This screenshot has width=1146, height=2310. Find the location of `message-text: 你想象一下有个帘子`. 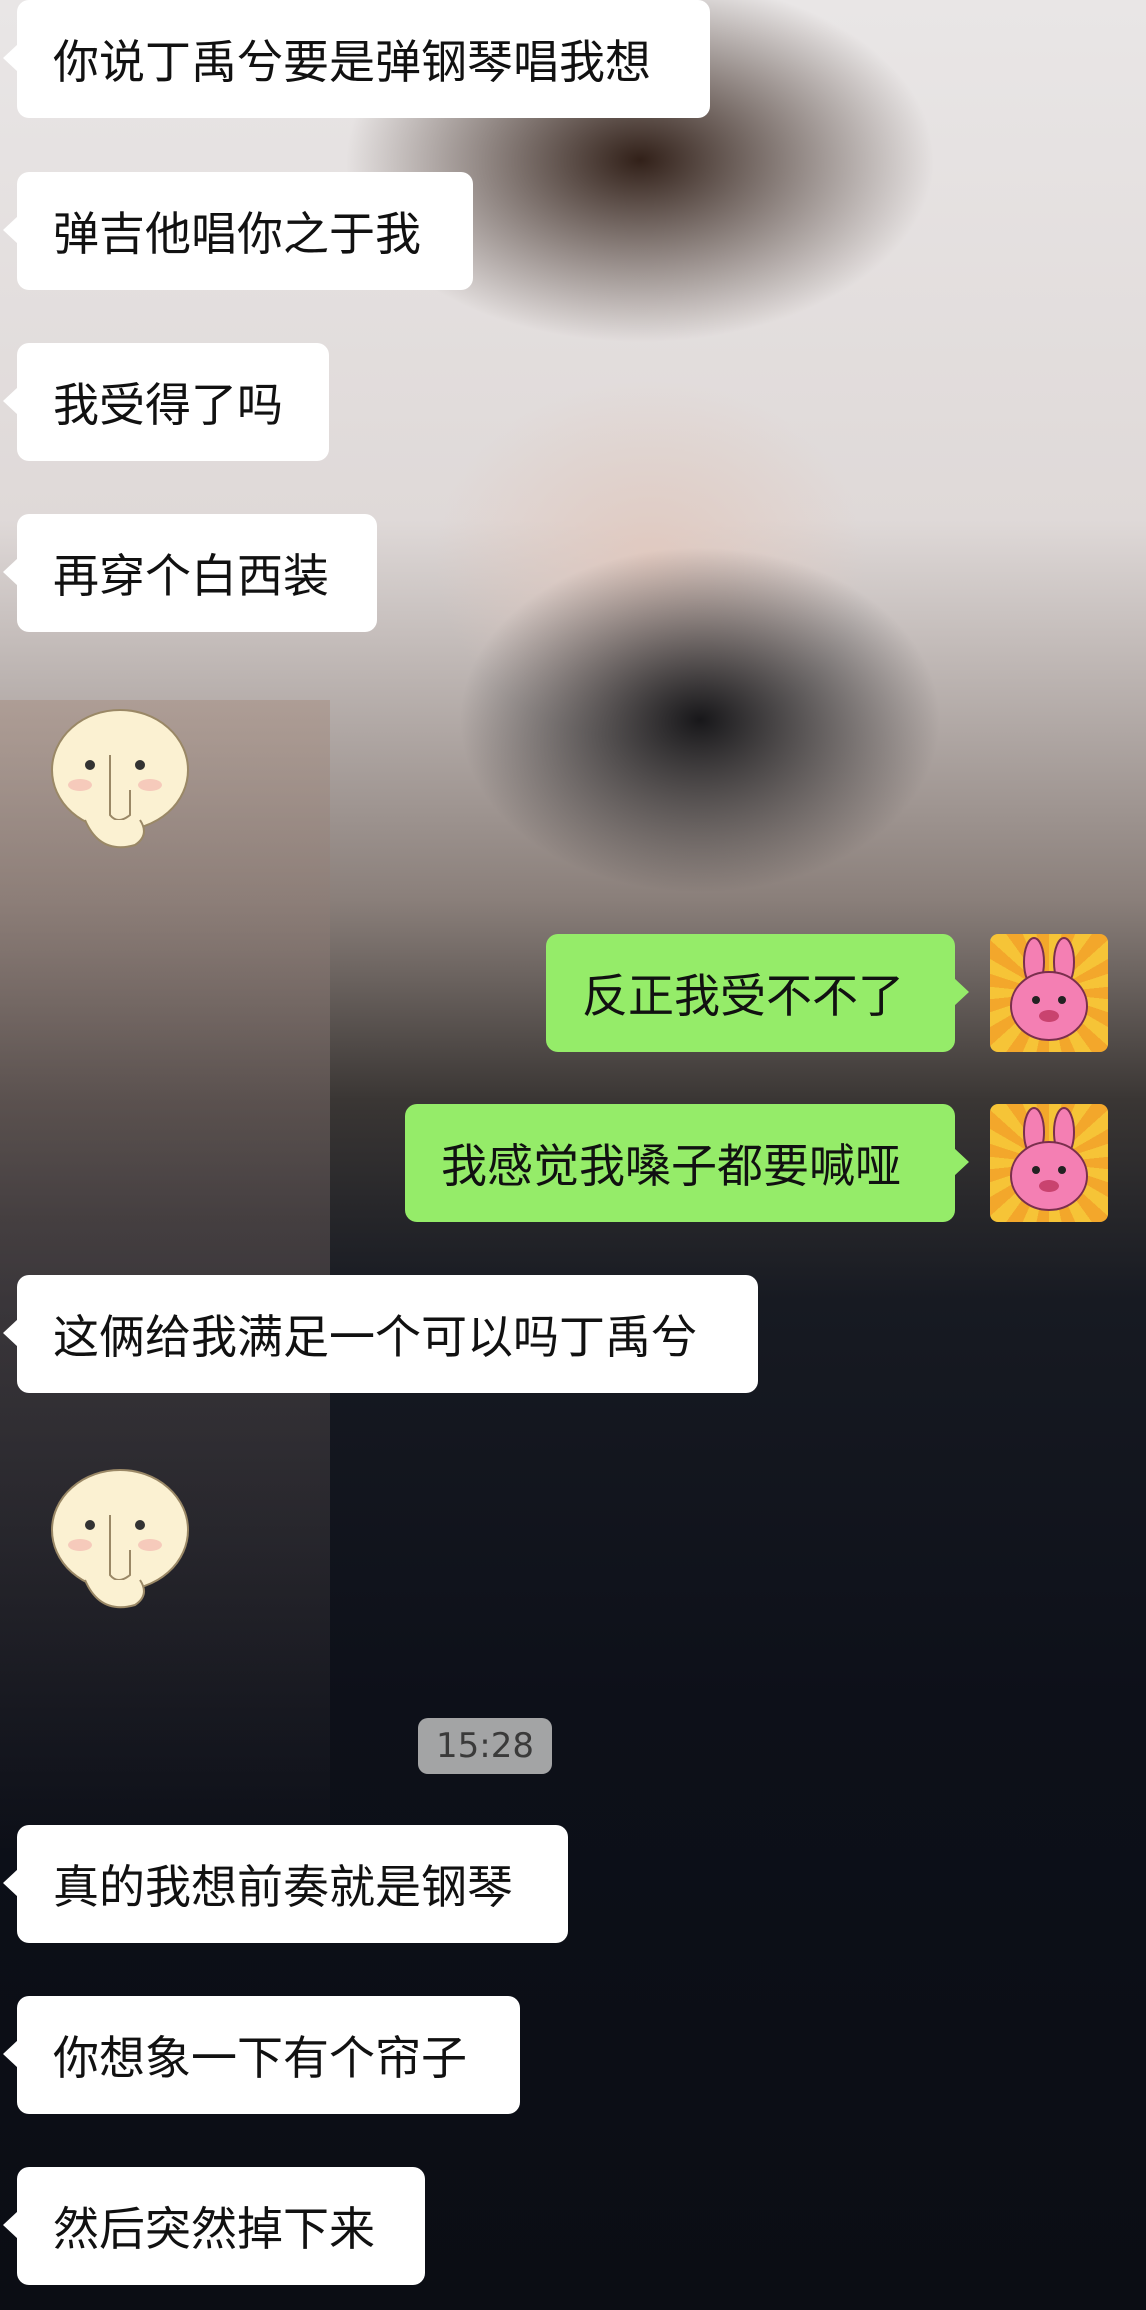

message-text: 你想象一下有个帘子 is located at coordinates (260, 2058).